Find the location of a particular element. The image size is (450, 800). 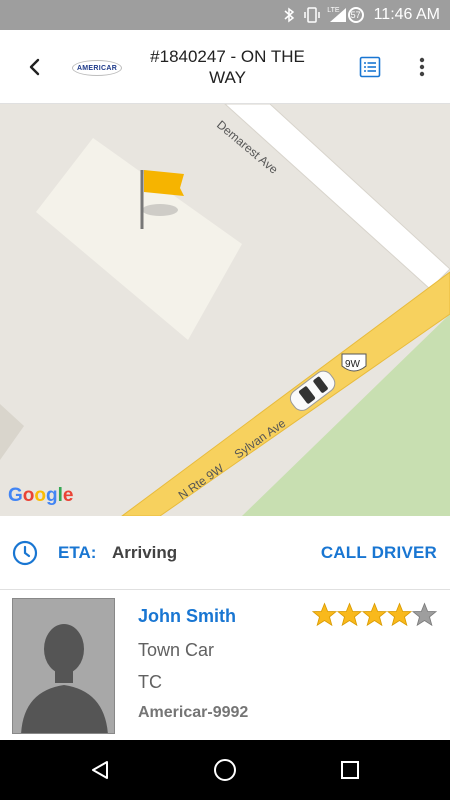

nav-back-icon is located at coordinates (100, 770).